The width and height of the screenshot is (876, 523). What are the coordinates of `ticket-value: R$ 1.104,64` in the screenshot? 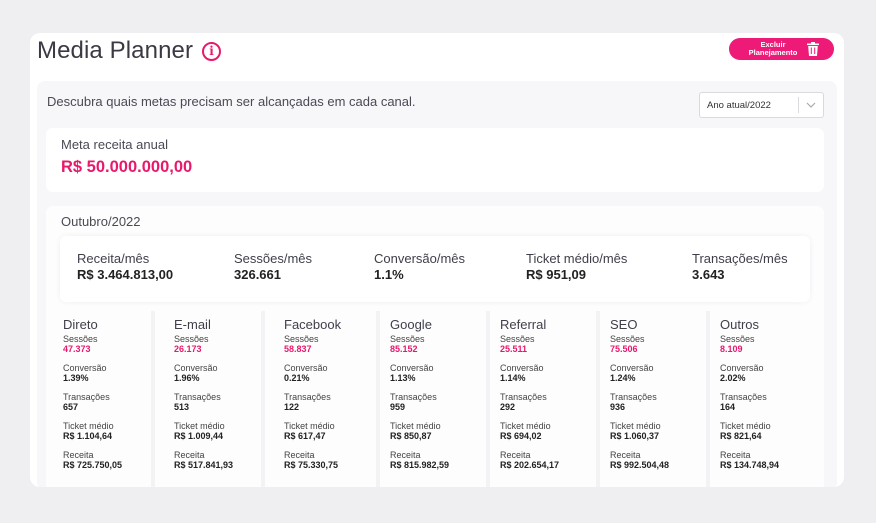 It's located at (88, 436).